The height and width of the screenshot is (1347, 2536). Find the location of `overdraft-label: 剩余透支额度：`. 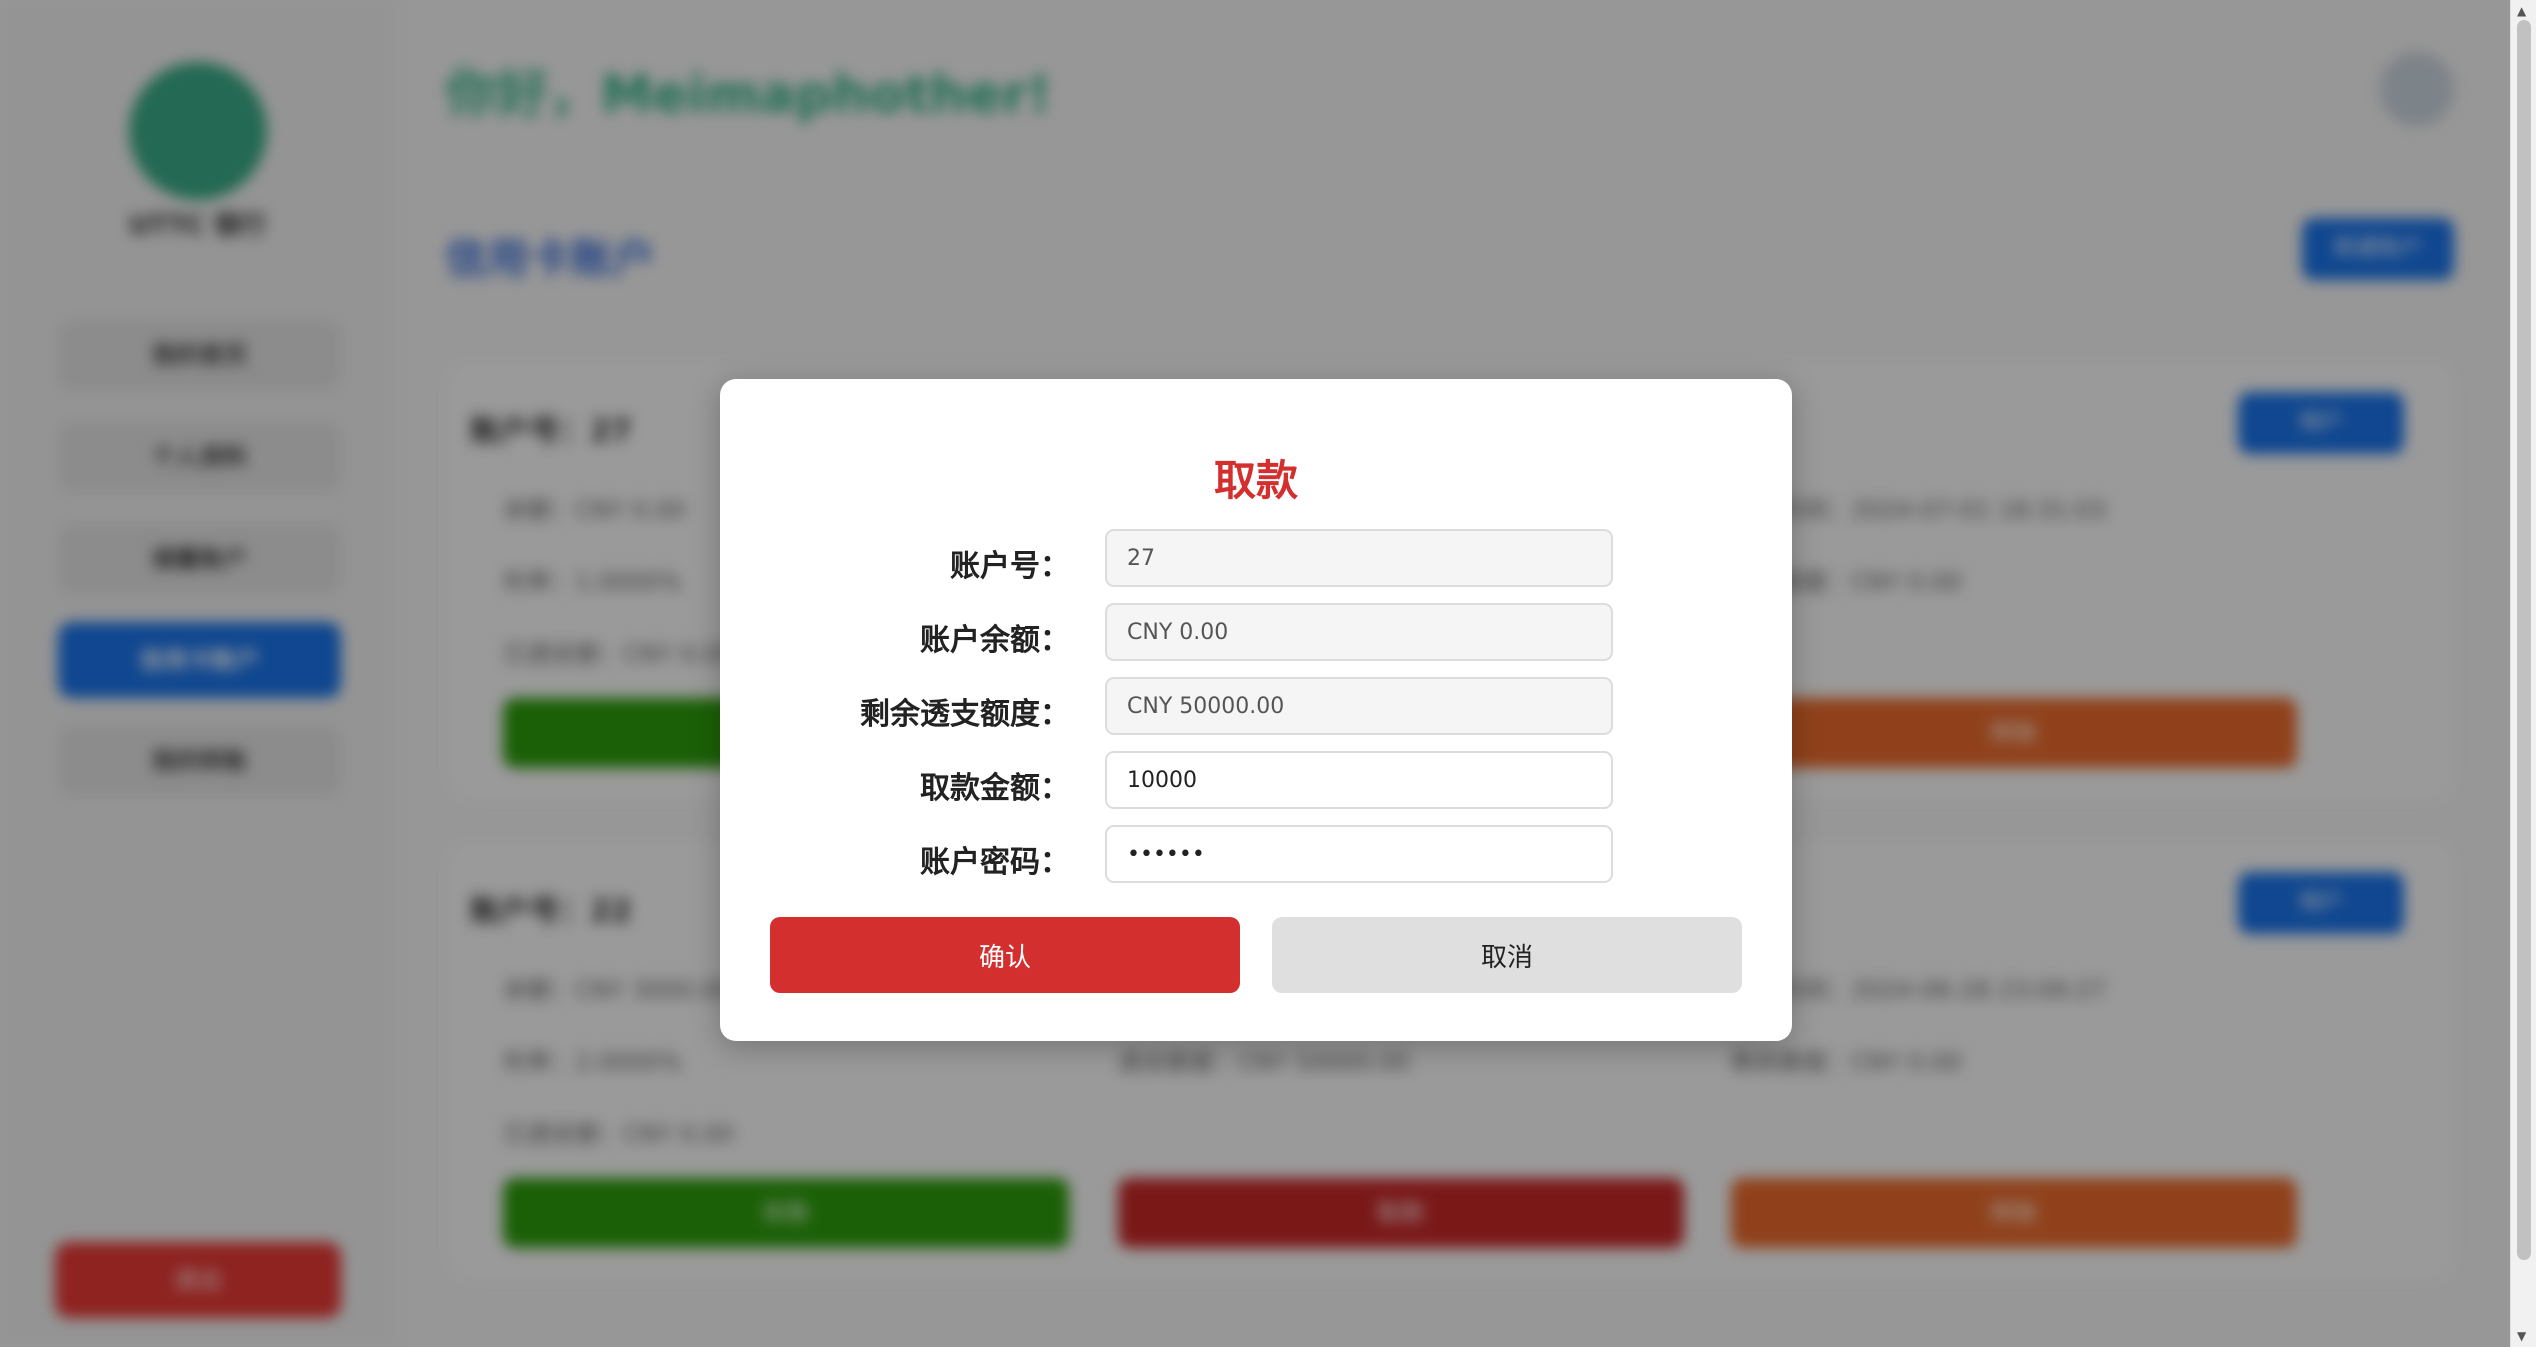

overdraft-label: 剩余透支额度： is located at coordinates (965, 714).